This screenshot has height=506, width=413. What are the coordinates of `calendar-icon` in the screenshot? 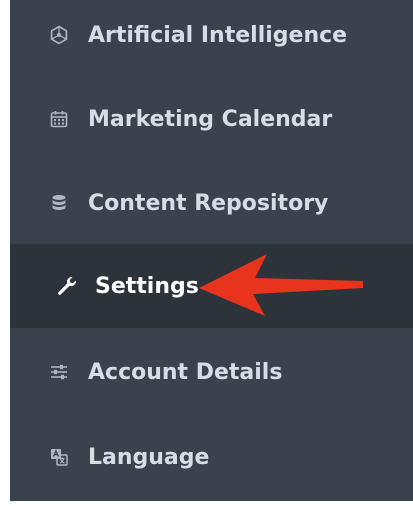 It's located at (59, 119).